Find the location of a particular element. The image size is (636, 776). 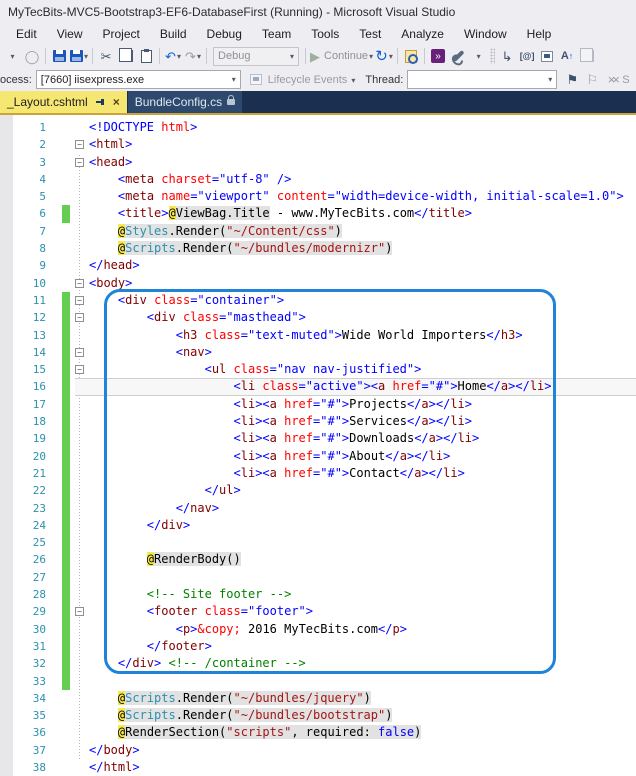

code-line: 30 <p>&copy; 2016 MyTecBits.com</p> is located at coordinates (318, 629).